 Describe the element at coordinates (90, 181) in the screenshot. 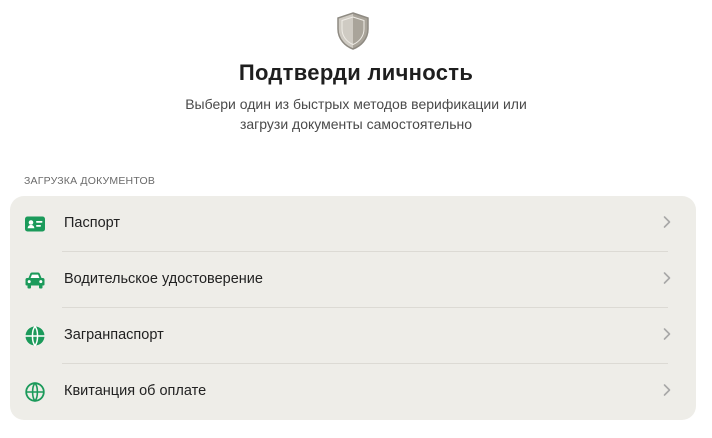

I see `section-label: ЗАГРУЗКА ДОКУМЕНТОВ` at that location.